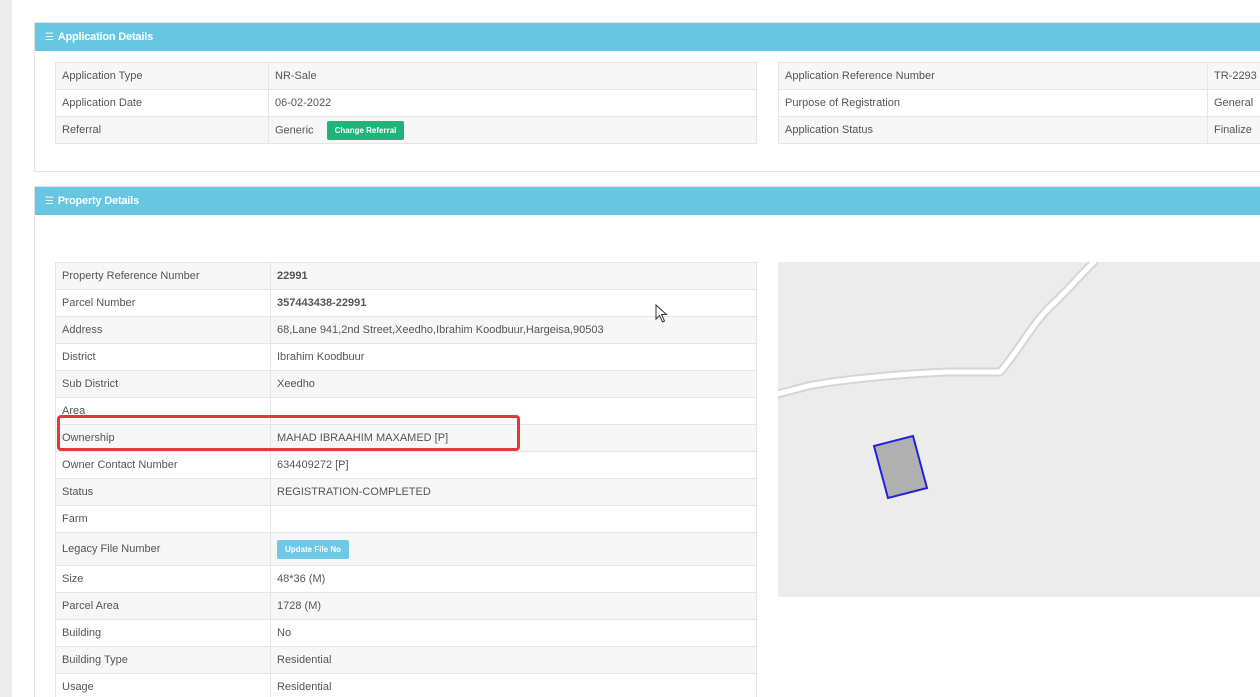 This screenshot has height=697, width=1260. What do you see at coordinates (1233, 103) in the screenshot?
I see `row-value: General` at bounding box center [1233, 103].